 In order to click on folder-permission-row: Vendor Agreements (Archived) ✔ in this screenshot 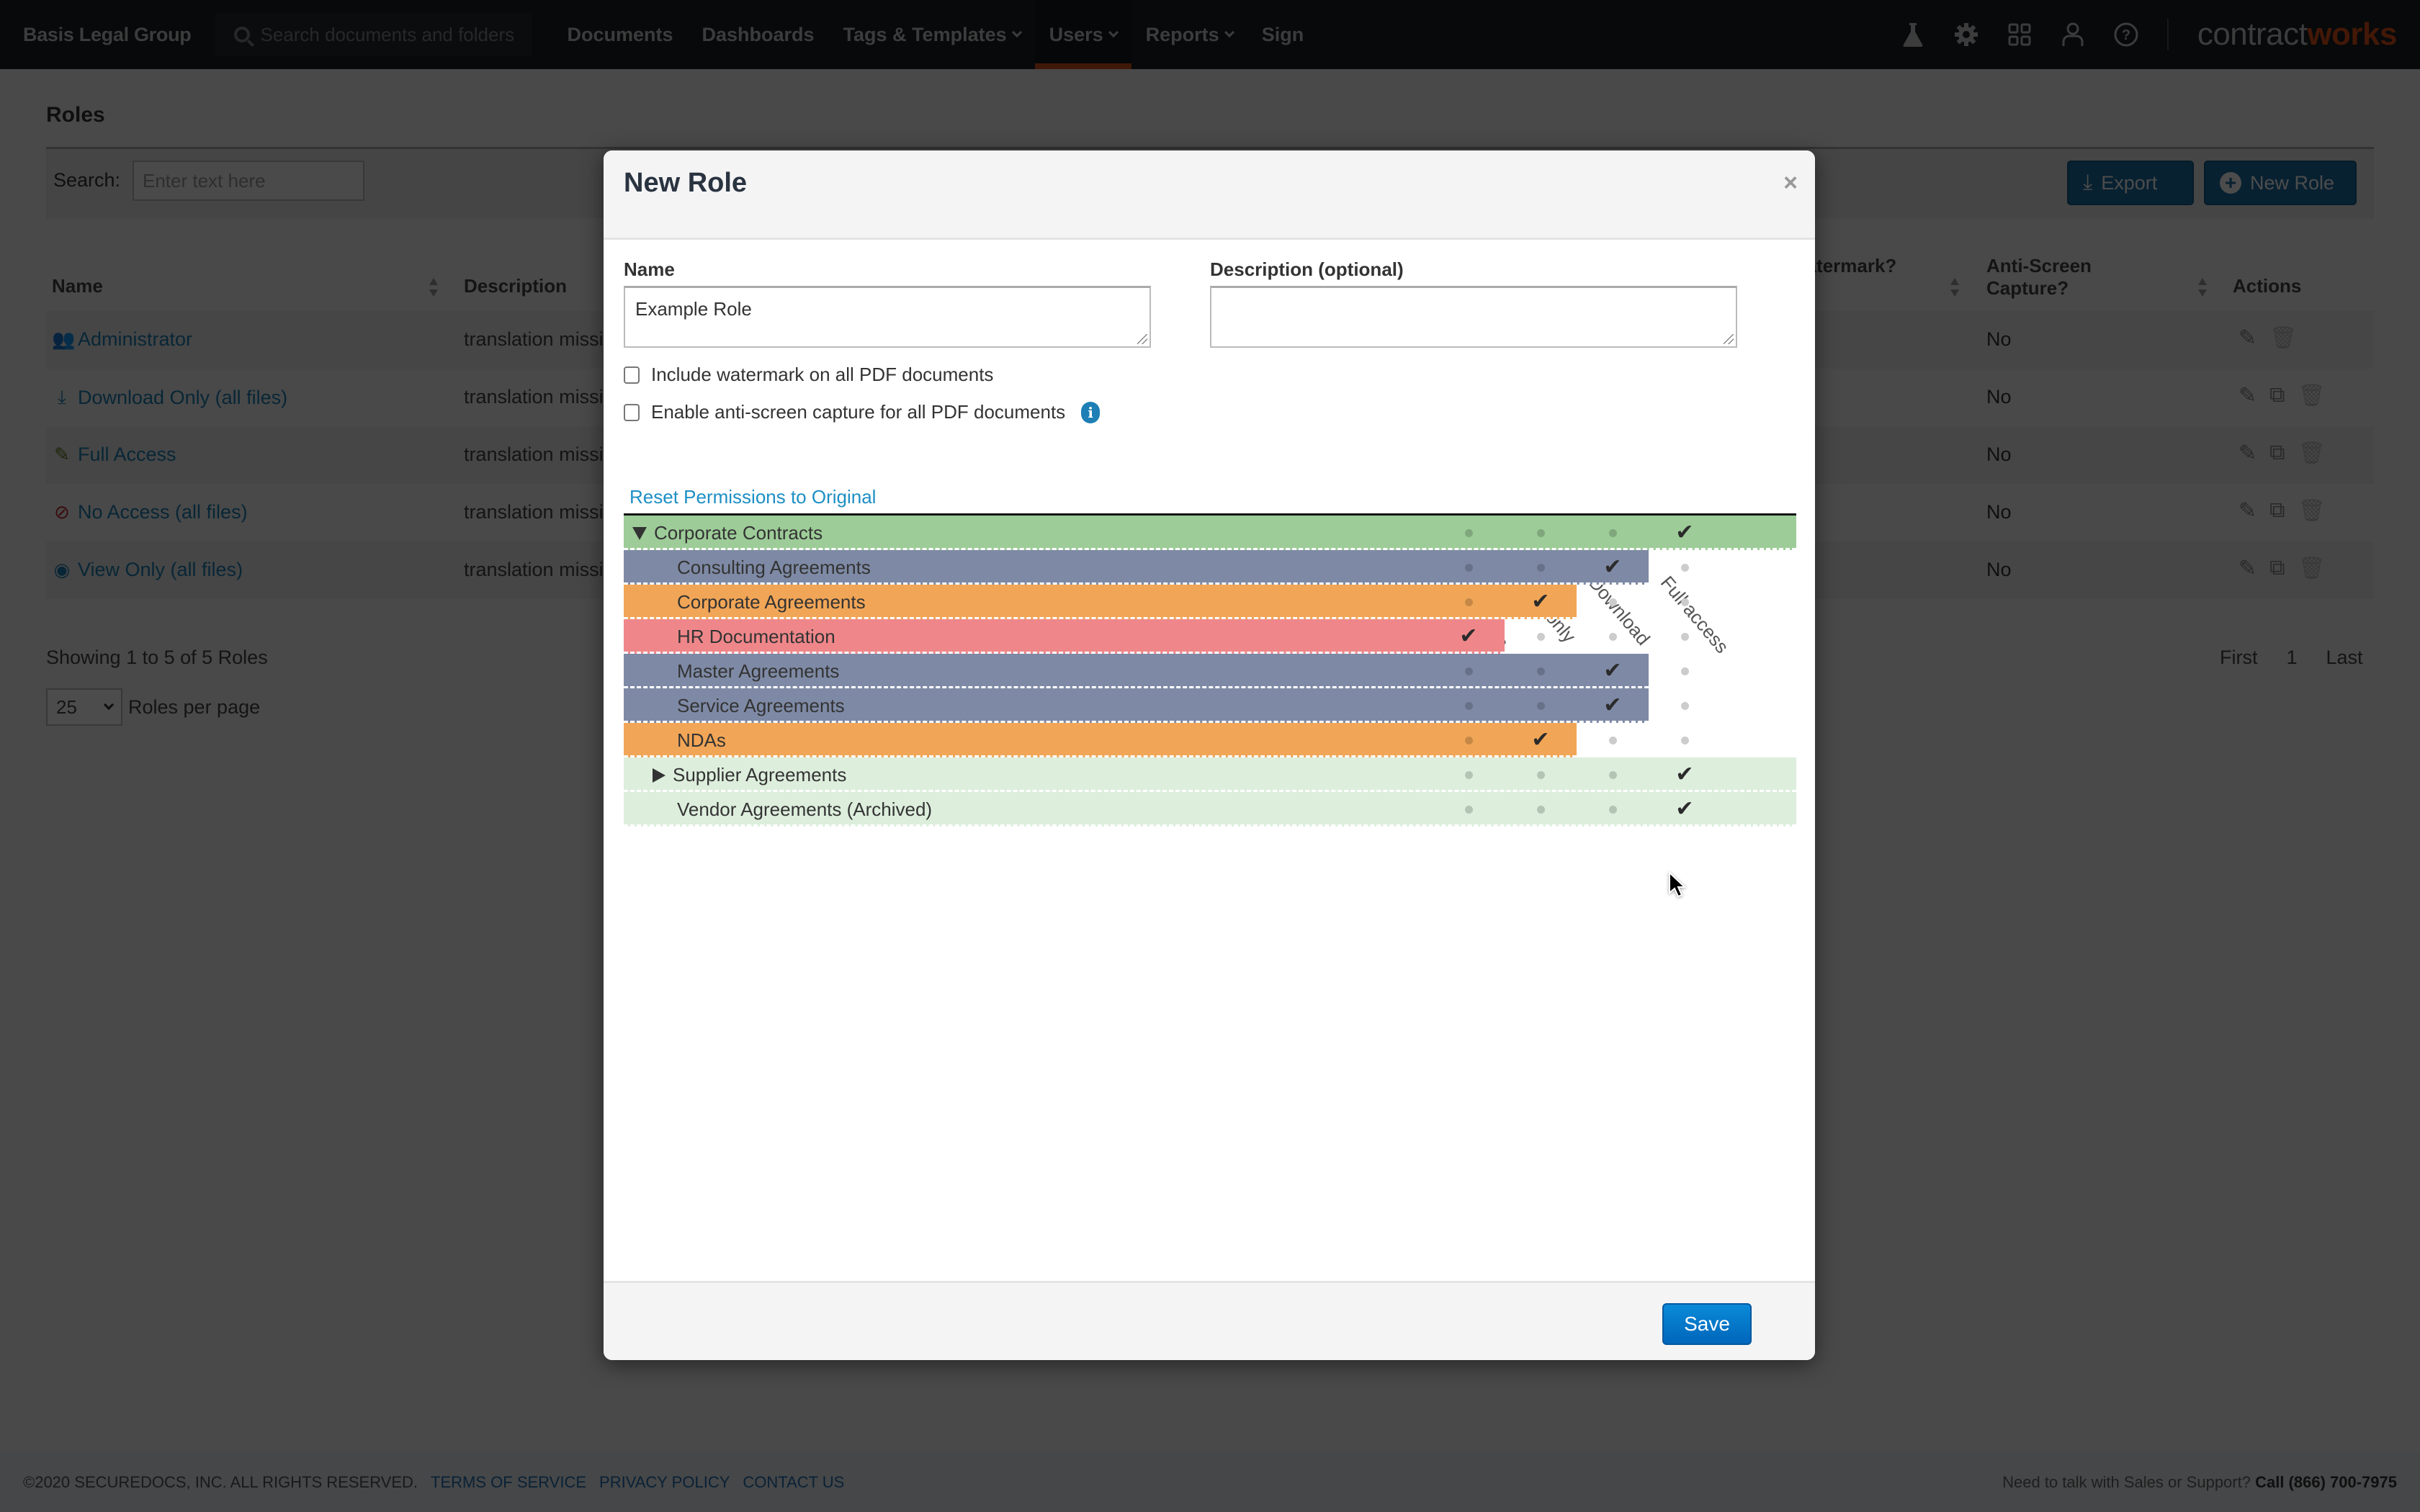, I will do `click(1210, 809)`.